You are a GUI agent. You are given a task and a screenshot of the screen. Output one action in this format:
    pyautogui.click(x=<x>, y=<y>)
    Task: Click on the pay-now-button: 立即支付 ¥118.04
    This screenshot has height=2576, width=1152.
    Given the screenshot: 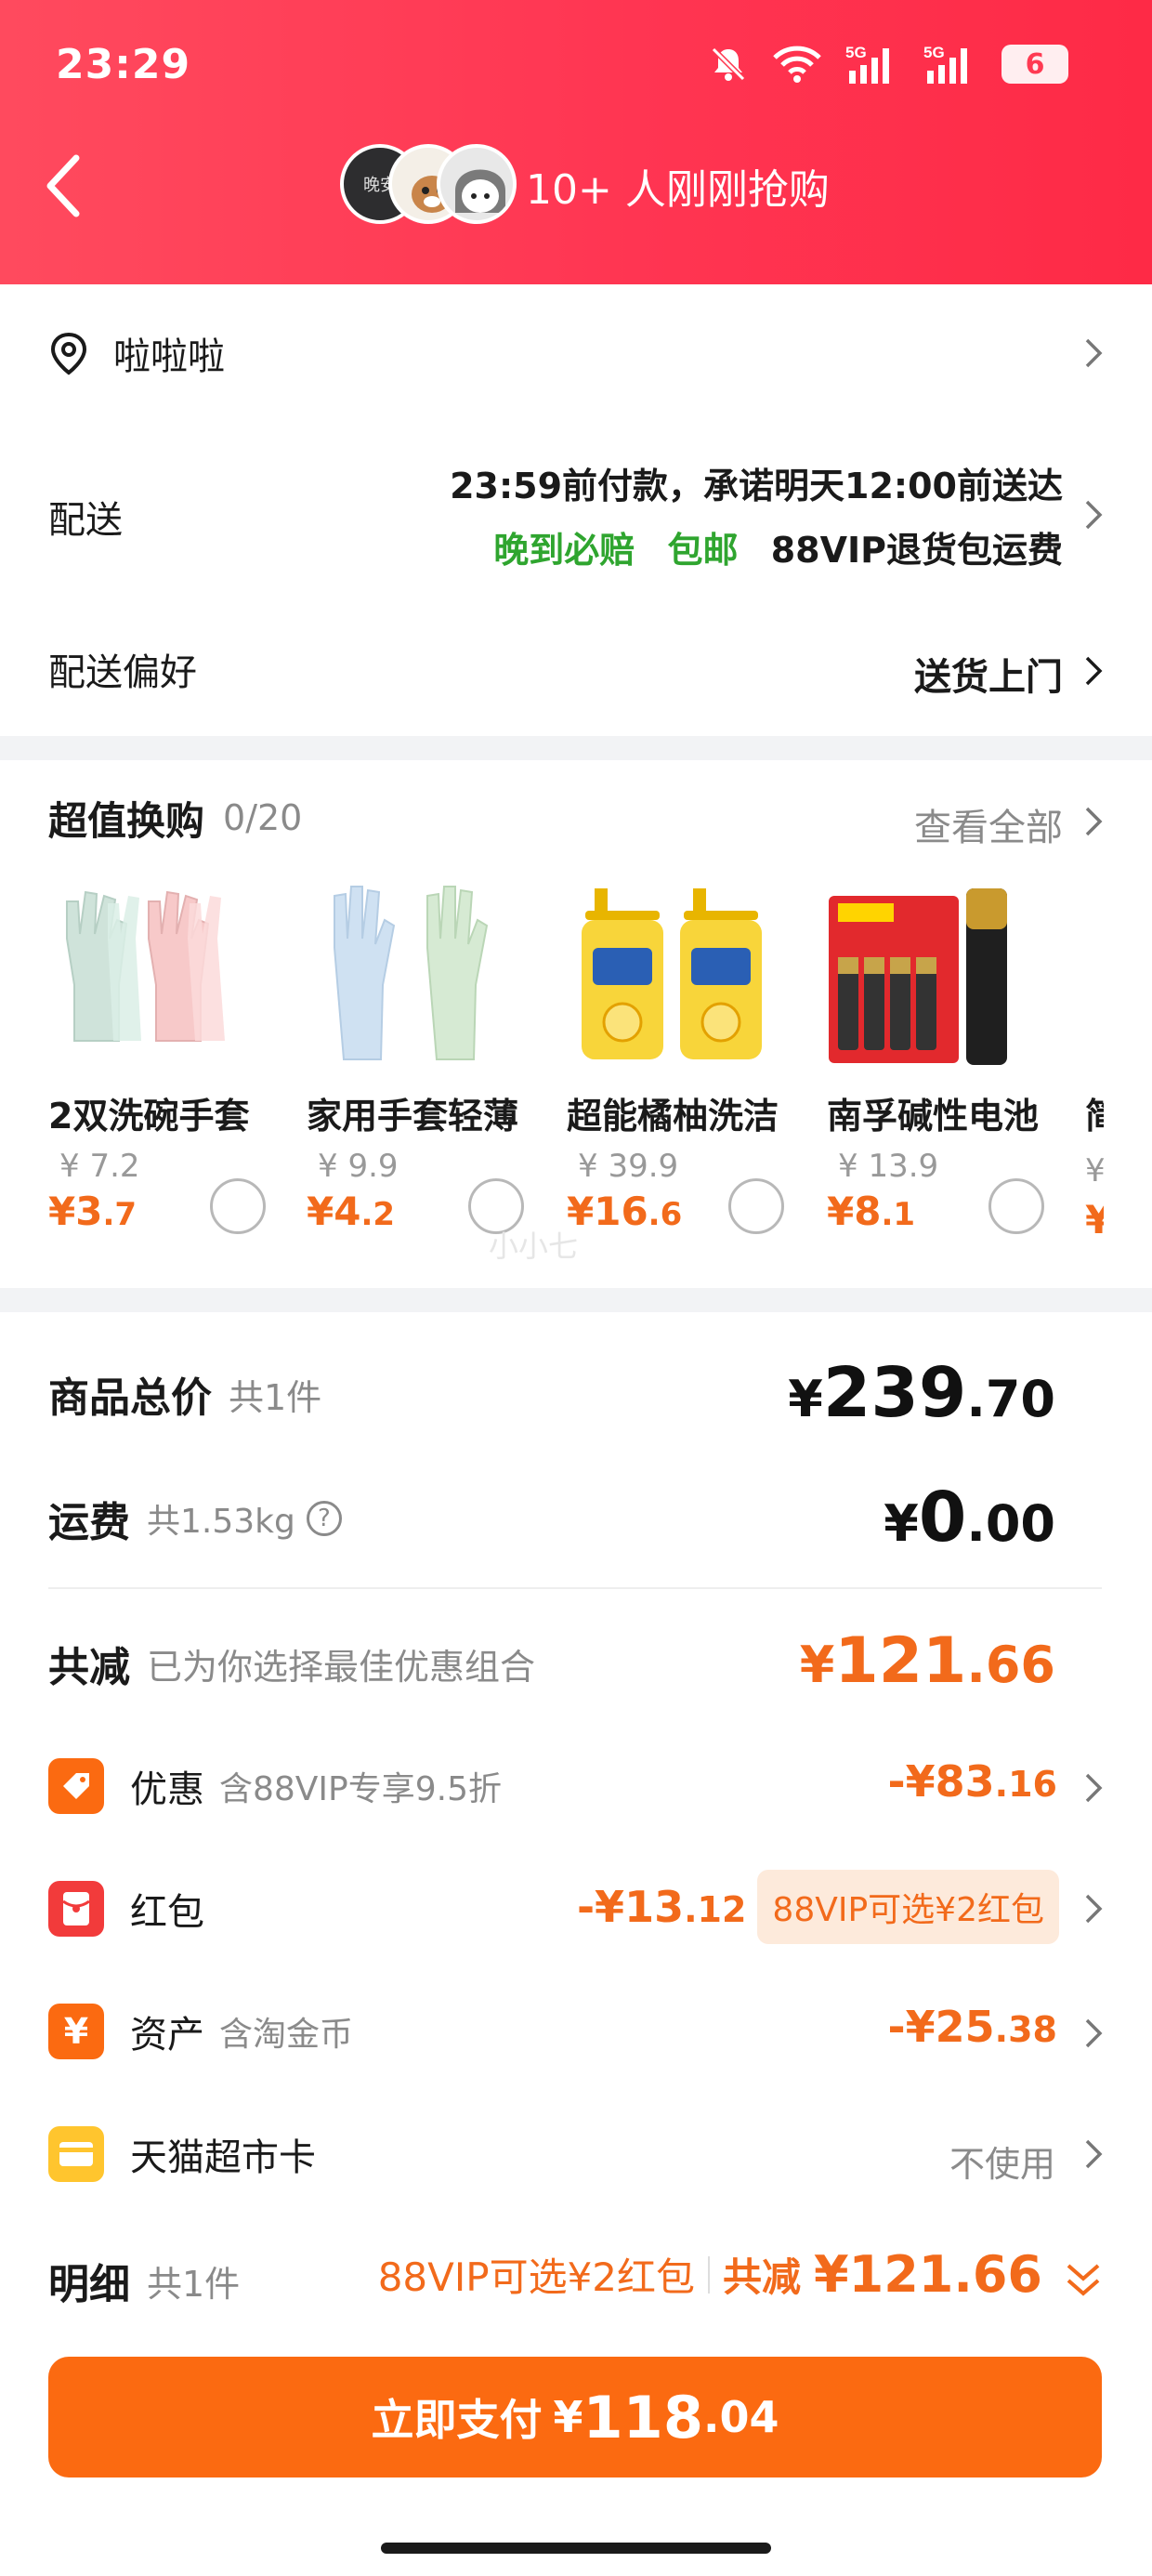 What is the action you would take?
    pyautogui.click(x=575, y=2417)
    